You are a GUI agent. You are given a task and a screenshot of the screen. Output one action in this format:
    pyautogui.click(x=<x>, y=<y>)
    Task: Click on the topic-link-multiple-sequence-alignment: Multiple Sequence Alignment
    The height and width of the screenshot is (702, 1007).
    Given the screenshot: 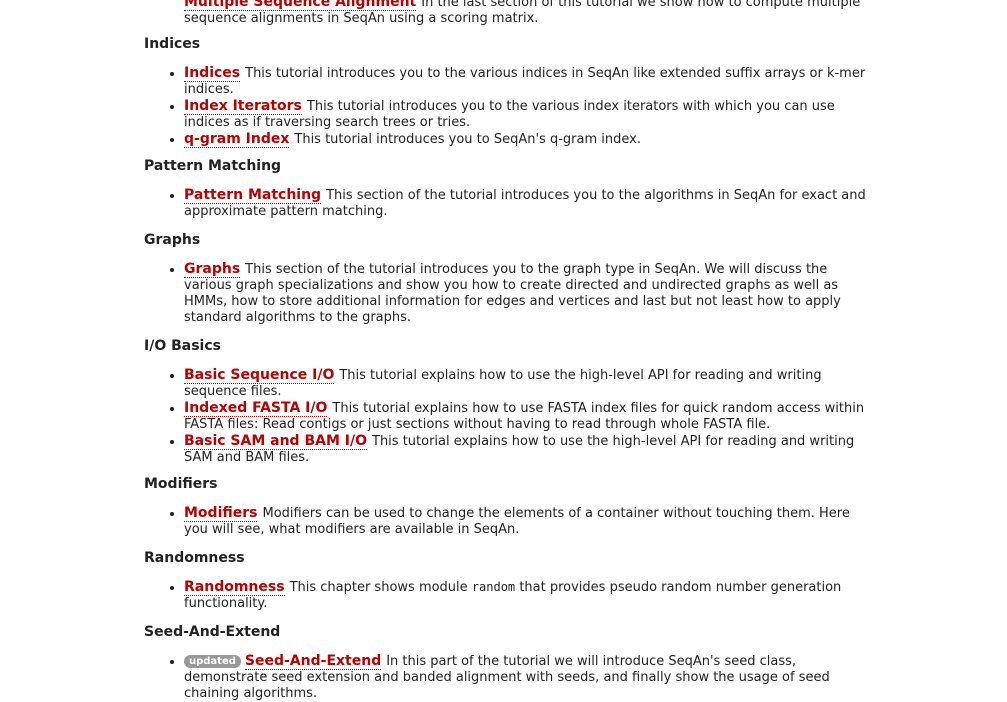 What is the action you would take?
    pyautogui.click(x=300, y=5)
    